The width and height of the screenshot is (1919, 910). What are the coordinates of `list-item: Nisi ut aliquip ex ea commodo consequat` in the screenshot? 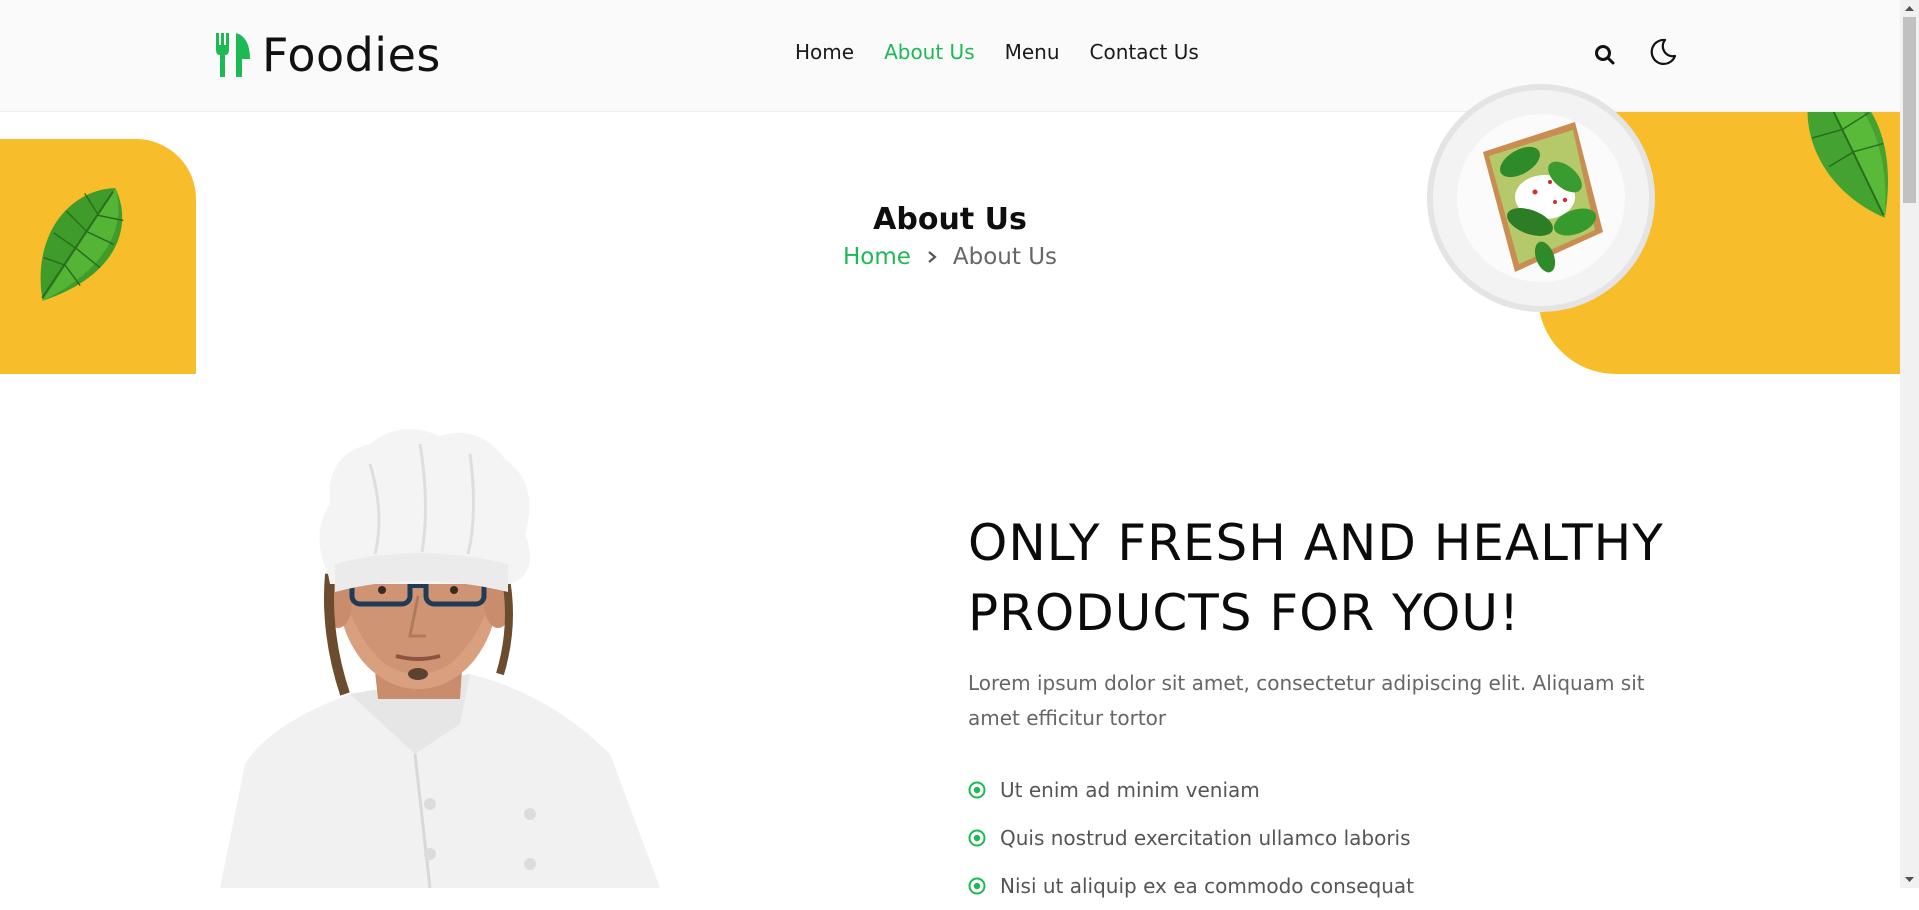 It's located at (1328, 886).